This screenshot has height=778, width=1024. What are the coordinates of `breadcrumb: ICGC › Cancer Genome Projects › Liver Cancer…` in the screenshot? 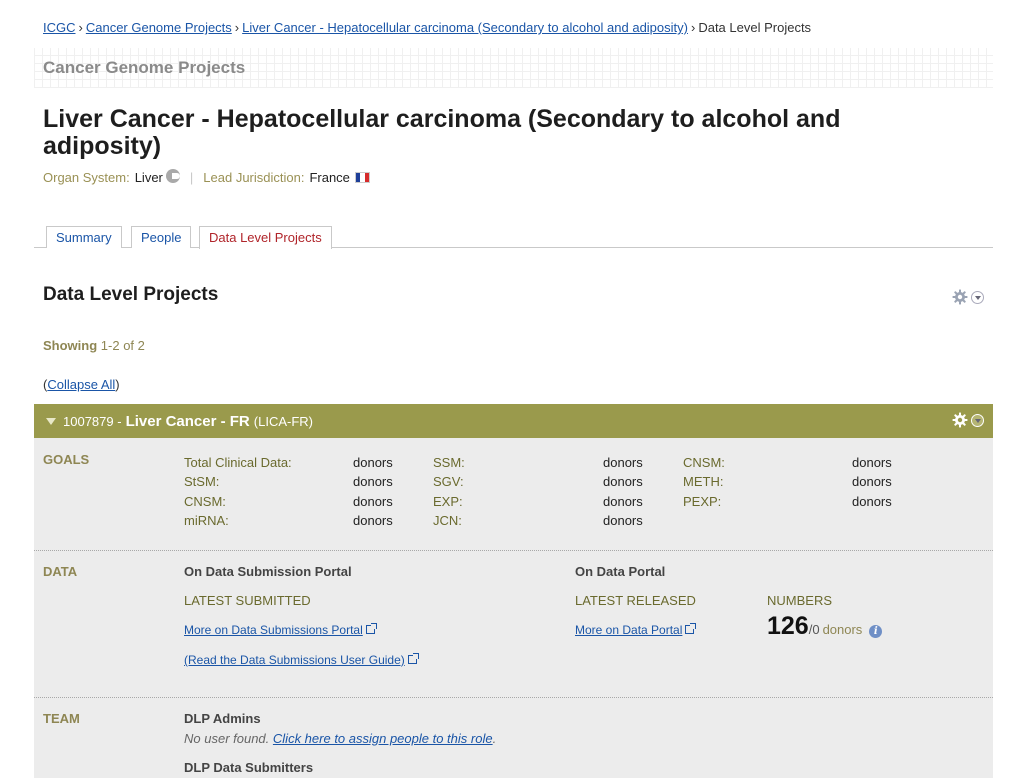 It's located at (427, 27).